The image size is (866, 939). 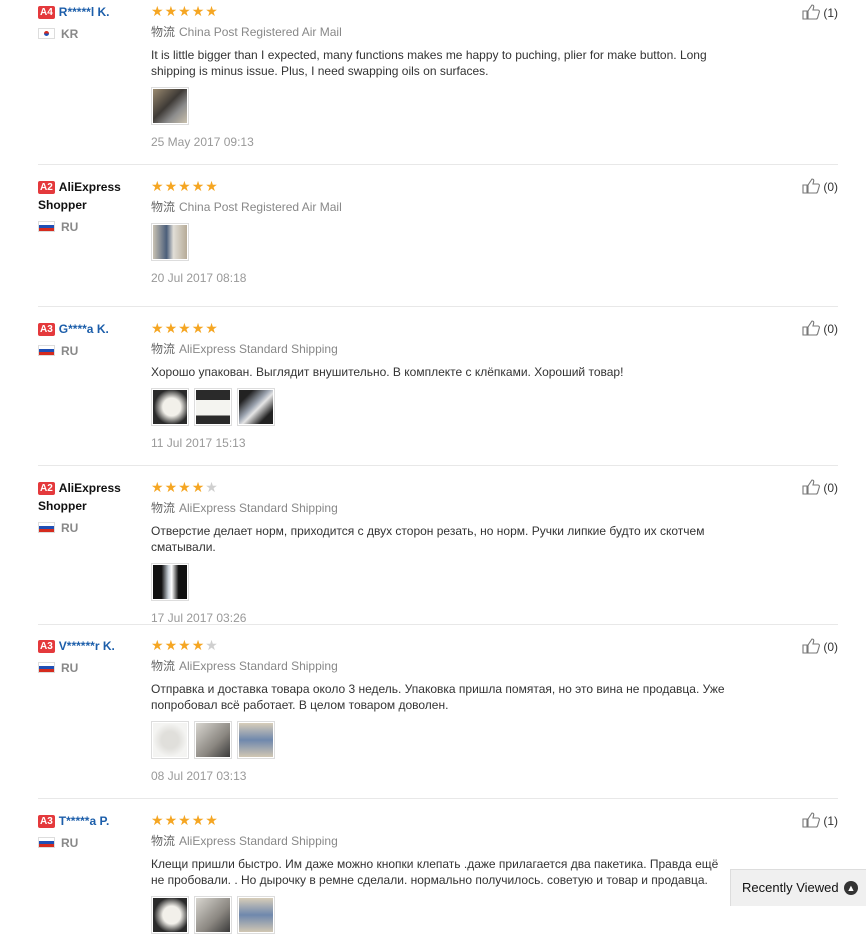 I want to click on review-date: 11 Jul 2017 15:13, so click(x=198, y=443).